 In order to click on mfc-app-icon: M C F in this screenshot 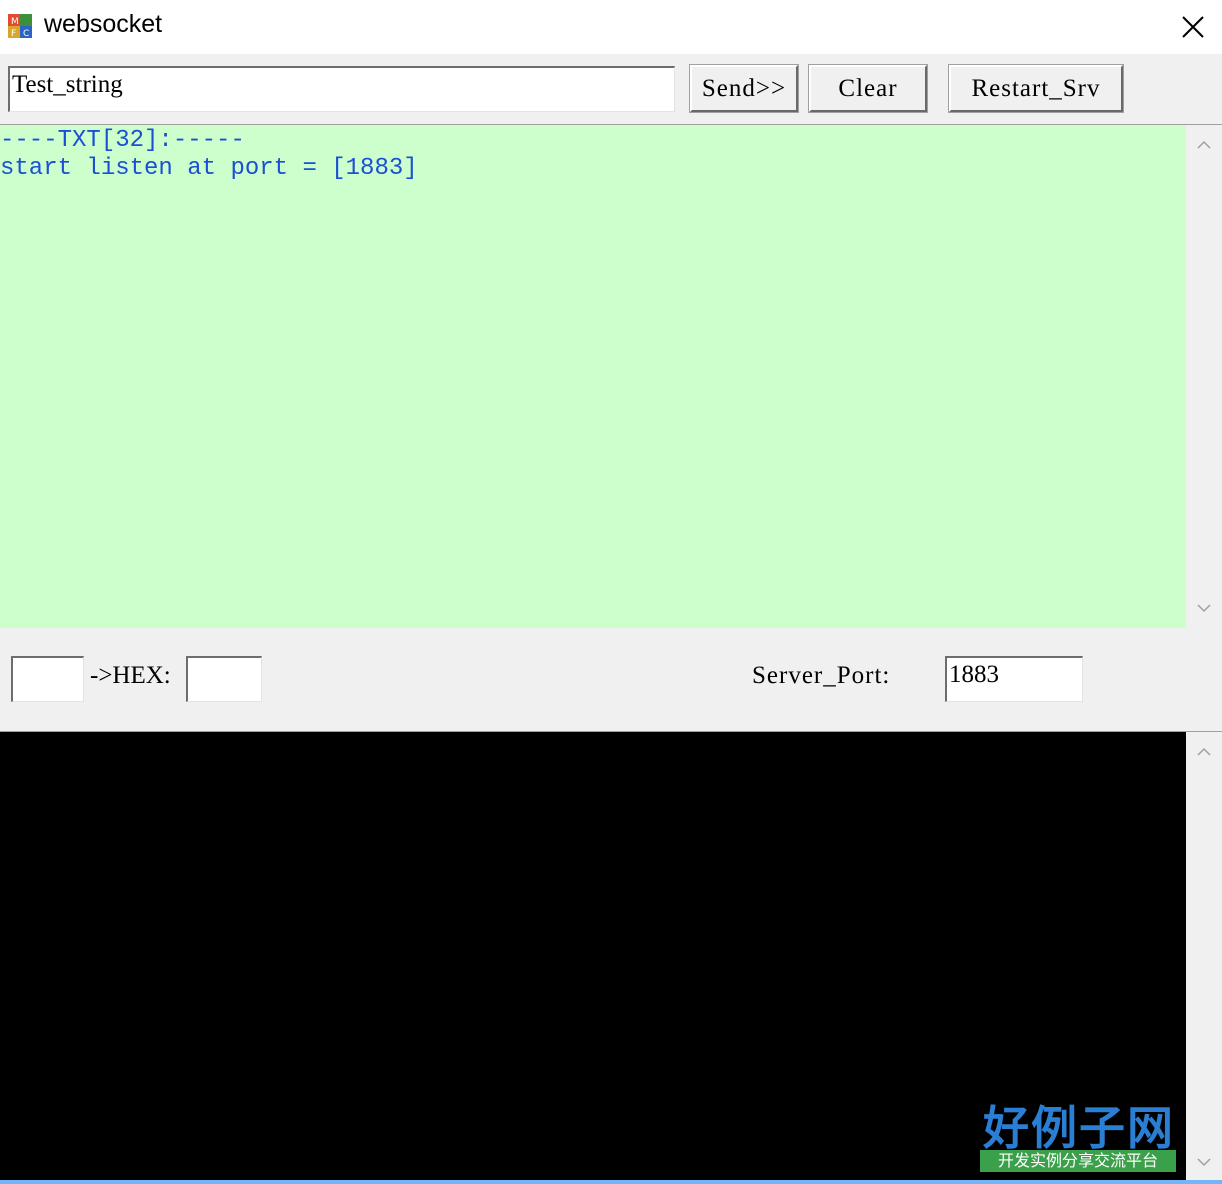, I will do `click(22, 26)`.